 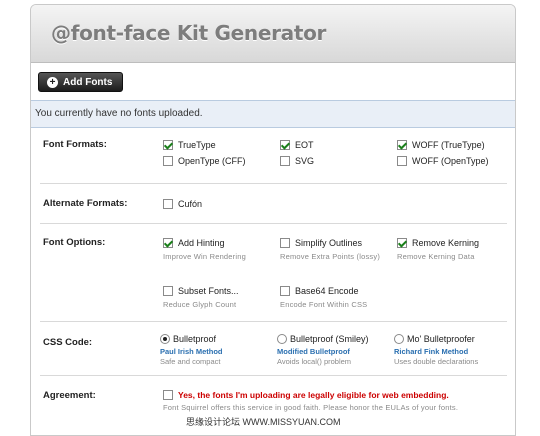 I want to click on bulletproof-smiley-label: Bulletproof (Smiley), so click(x=329, y=339).